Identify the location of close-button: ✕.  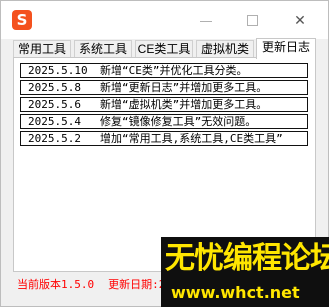
(300, 21).